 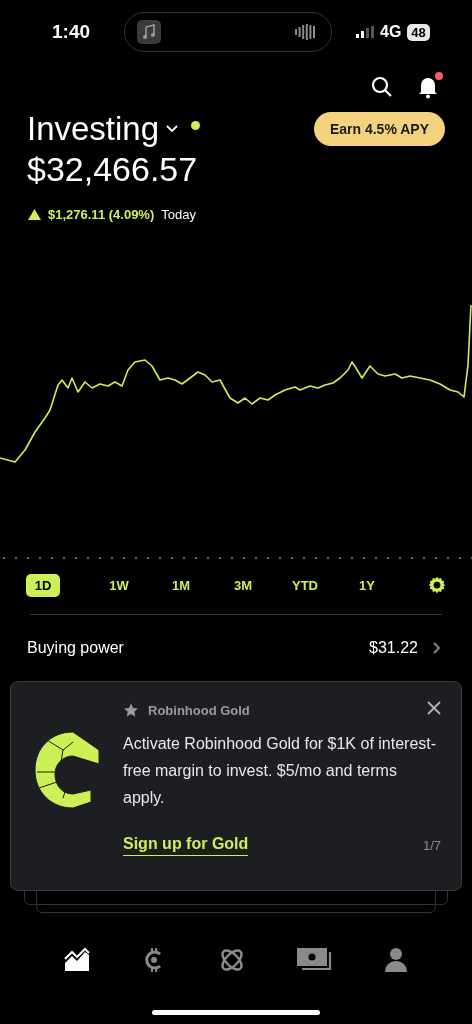 What do you see at coordinates (43, 585) in the screenshot?
I see `range-tab: 1D` at bounding box center [43, 585].